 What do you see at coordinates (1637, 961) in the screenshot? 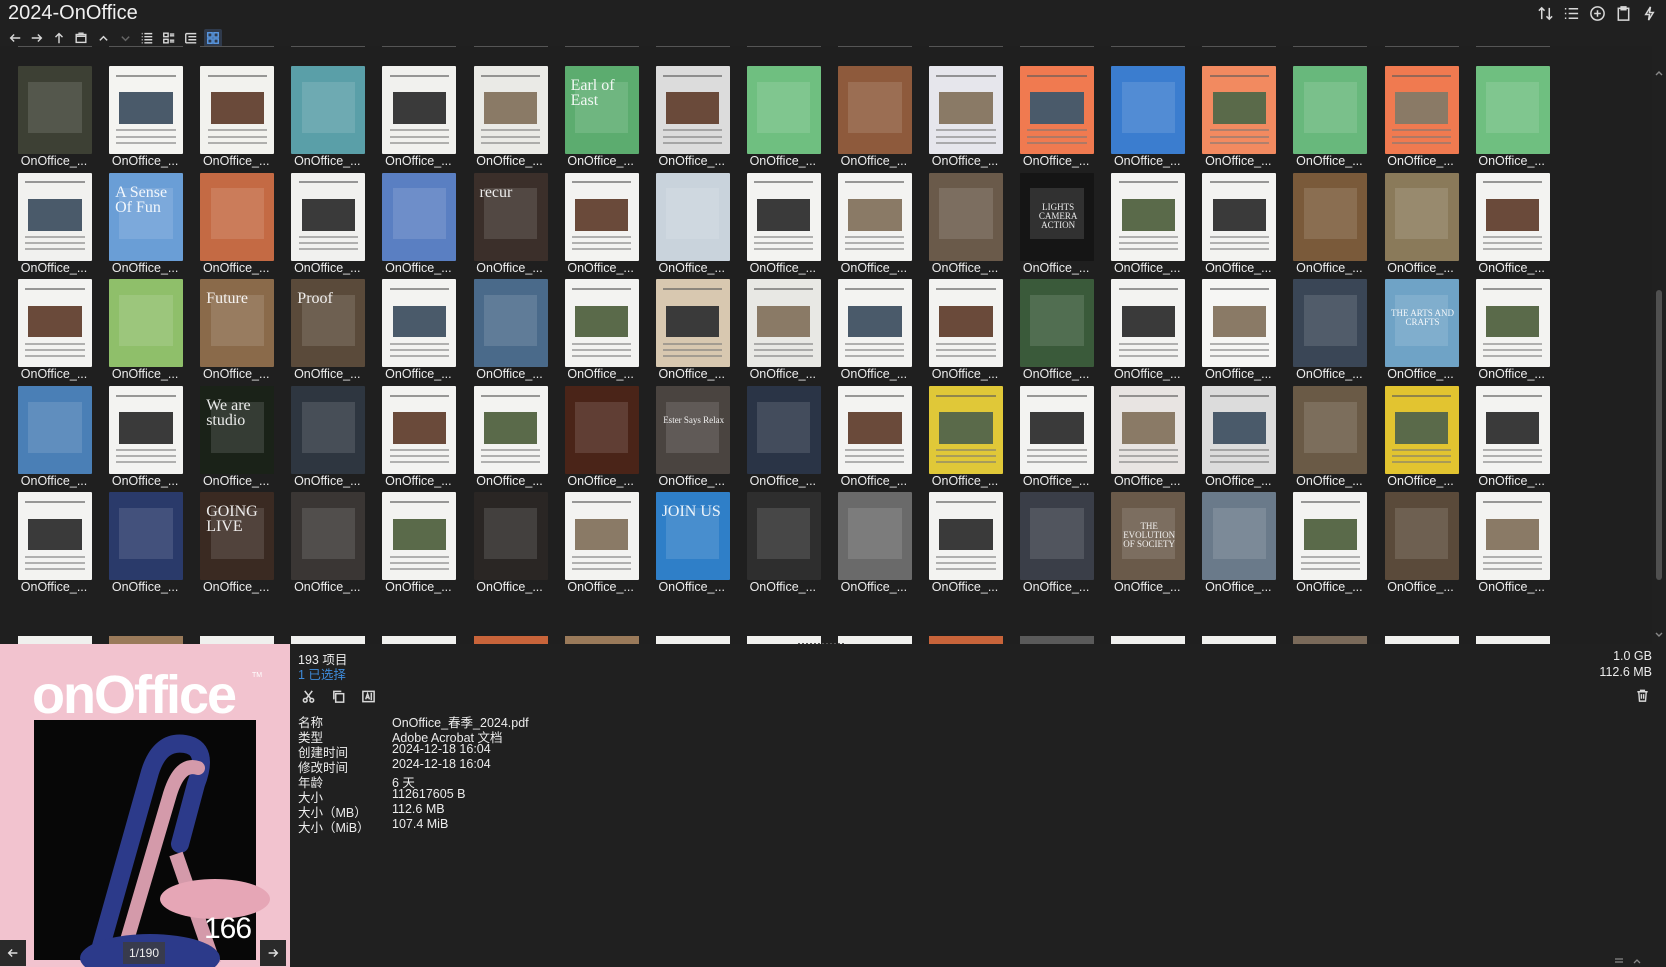
I see `chevron-up-icon` at bounding box center [1637, 961].